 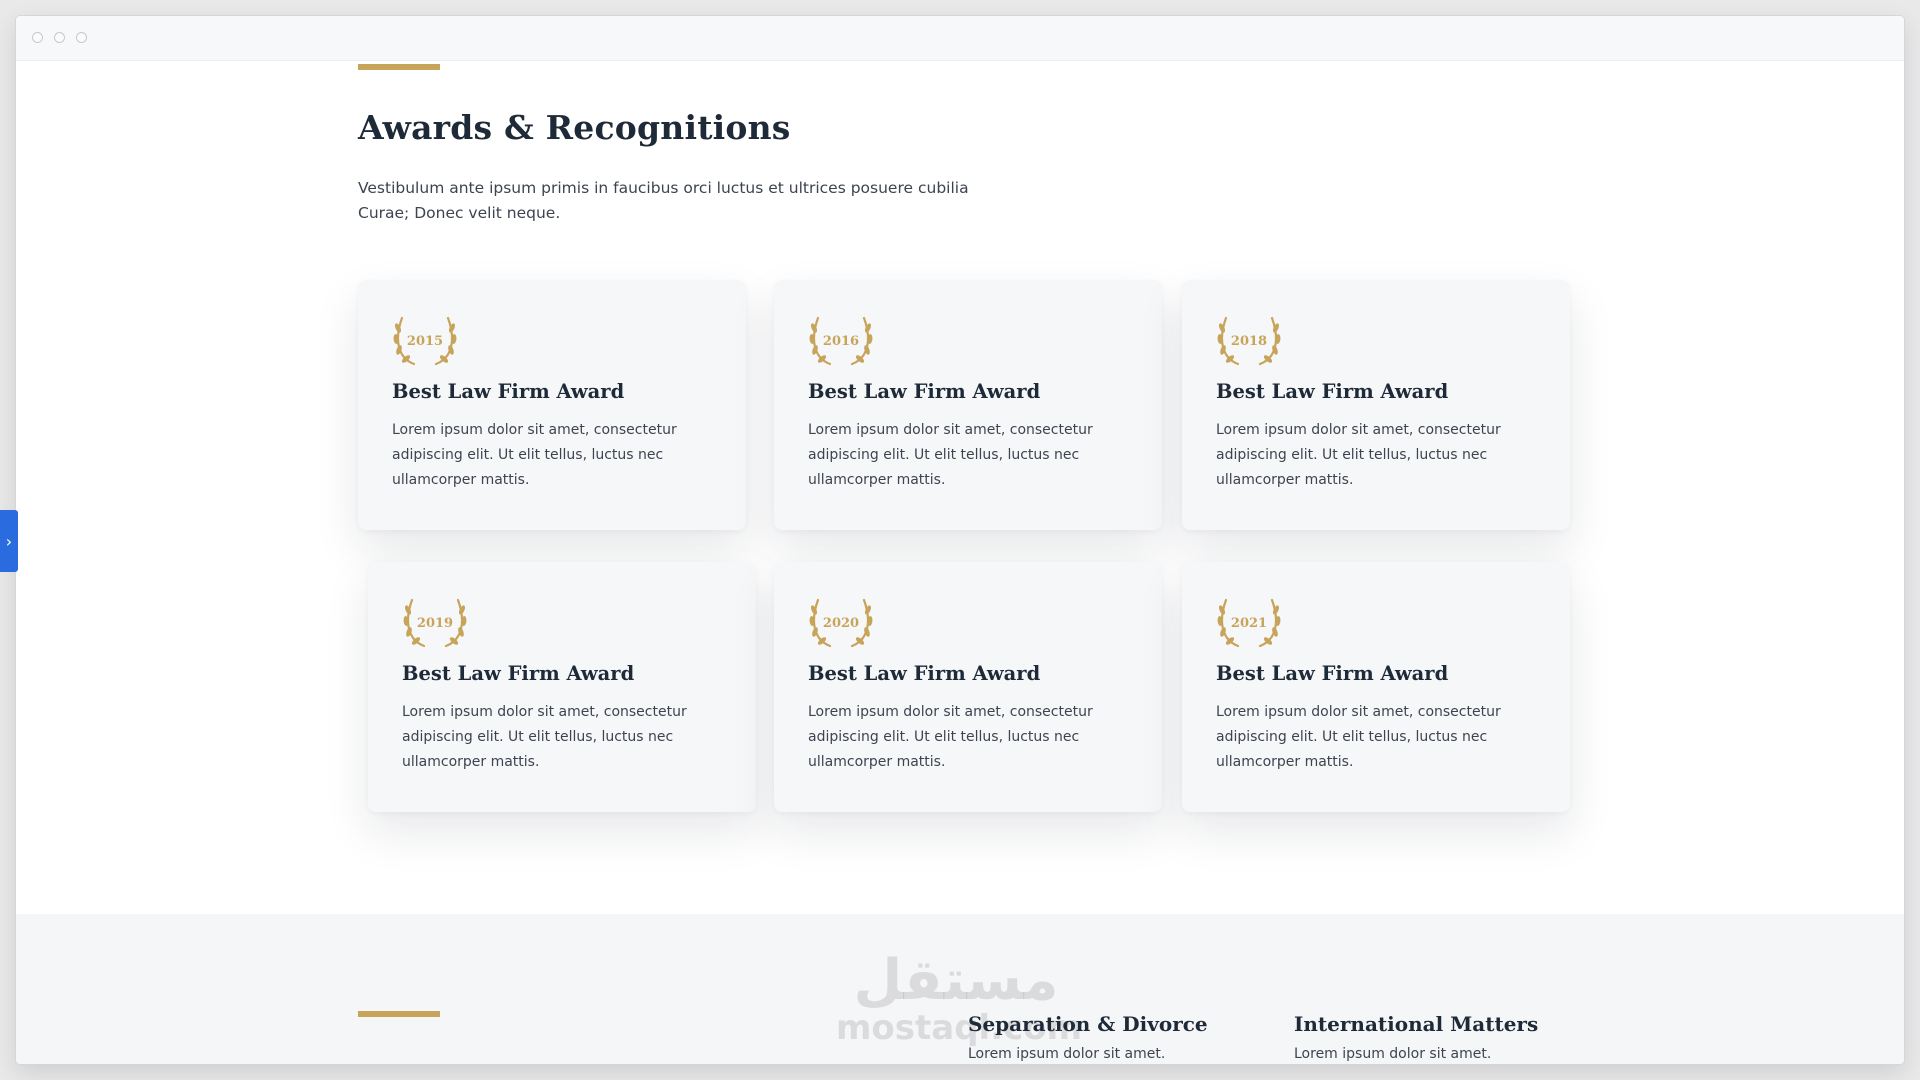 I want to click on window-zoom-button, so click(x=81, y=37).